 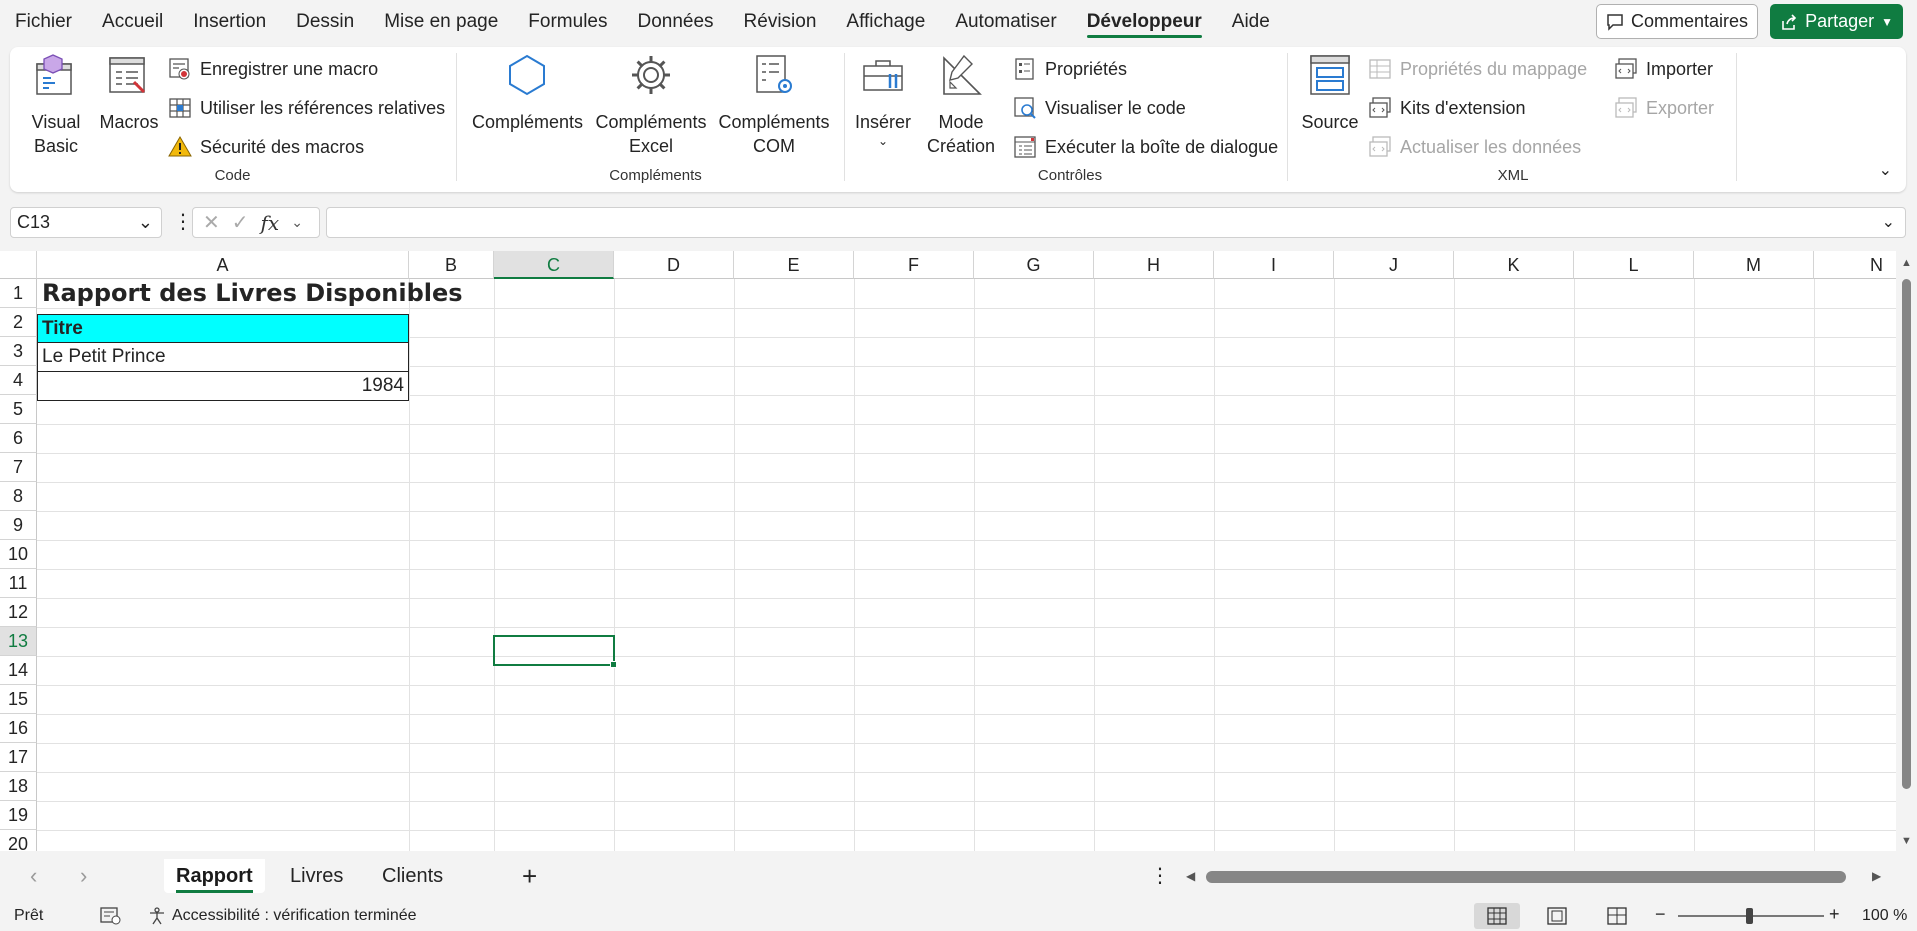 What do you see at coordinates (1099, 108) in the screenshot?
I see `view-code-button: Visualiser le code` at bounding box center [1099, 108].